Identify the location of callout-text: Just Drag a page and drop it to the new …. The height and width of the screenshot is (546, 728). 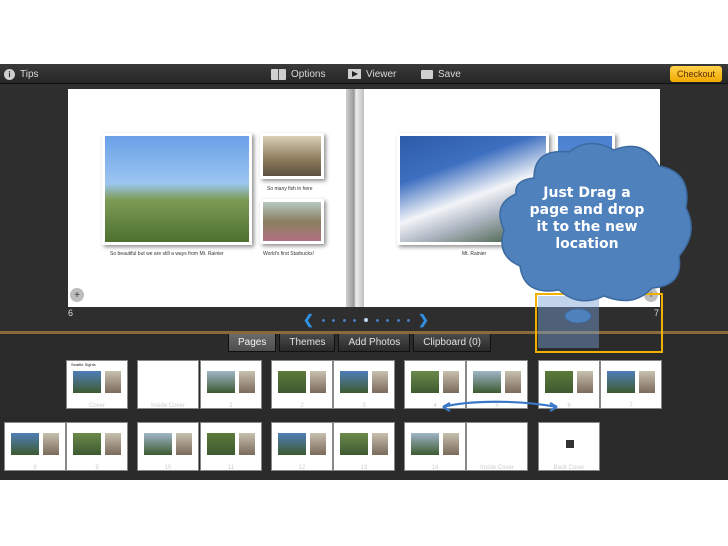
(587, 219).